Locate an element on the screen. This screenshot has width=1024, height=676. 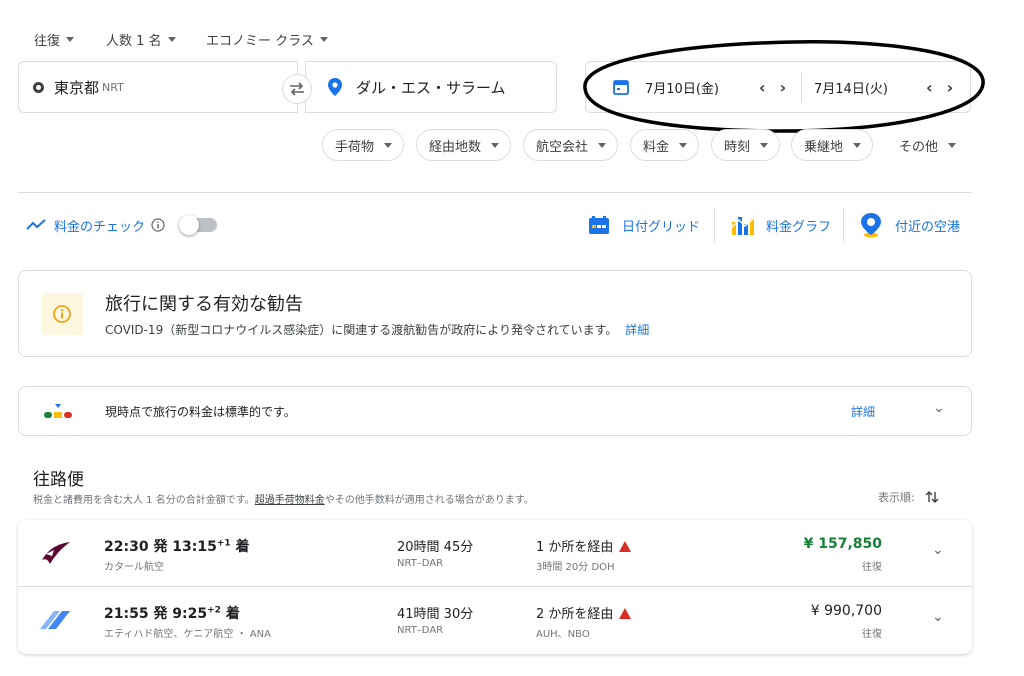
flight-duration: 41時間 30分 is located at coordinates (435, 614).